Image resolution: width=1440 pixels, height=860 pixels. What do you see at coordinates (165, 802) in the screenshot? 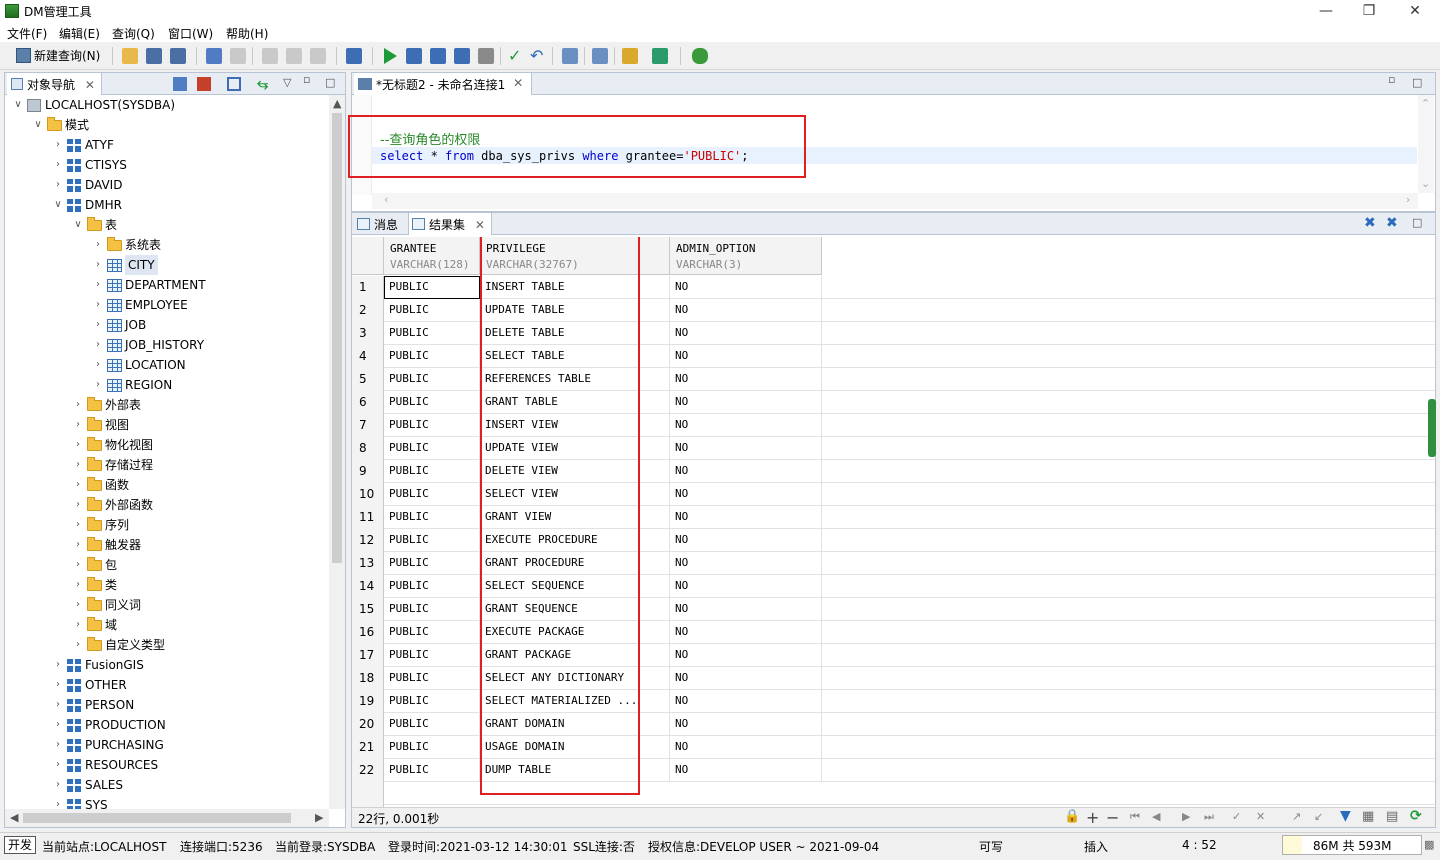
I see `tree-item: › SYS` at bounding box center [165, 802].